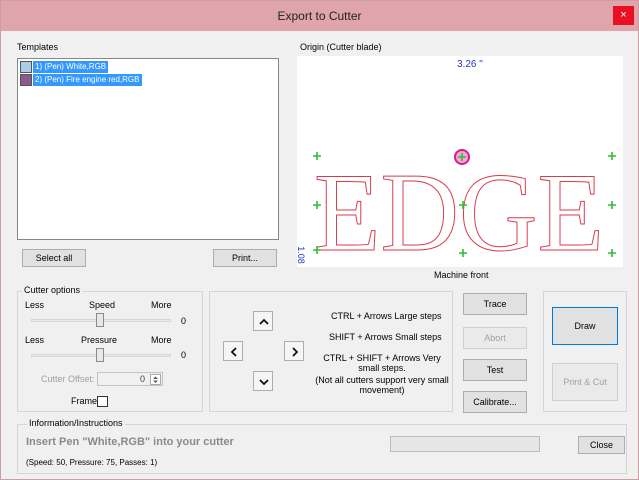 Image resolution: width=639 pixels, height=480 pixels. I want to click on speed-less-label: Less, so click(35, 305).